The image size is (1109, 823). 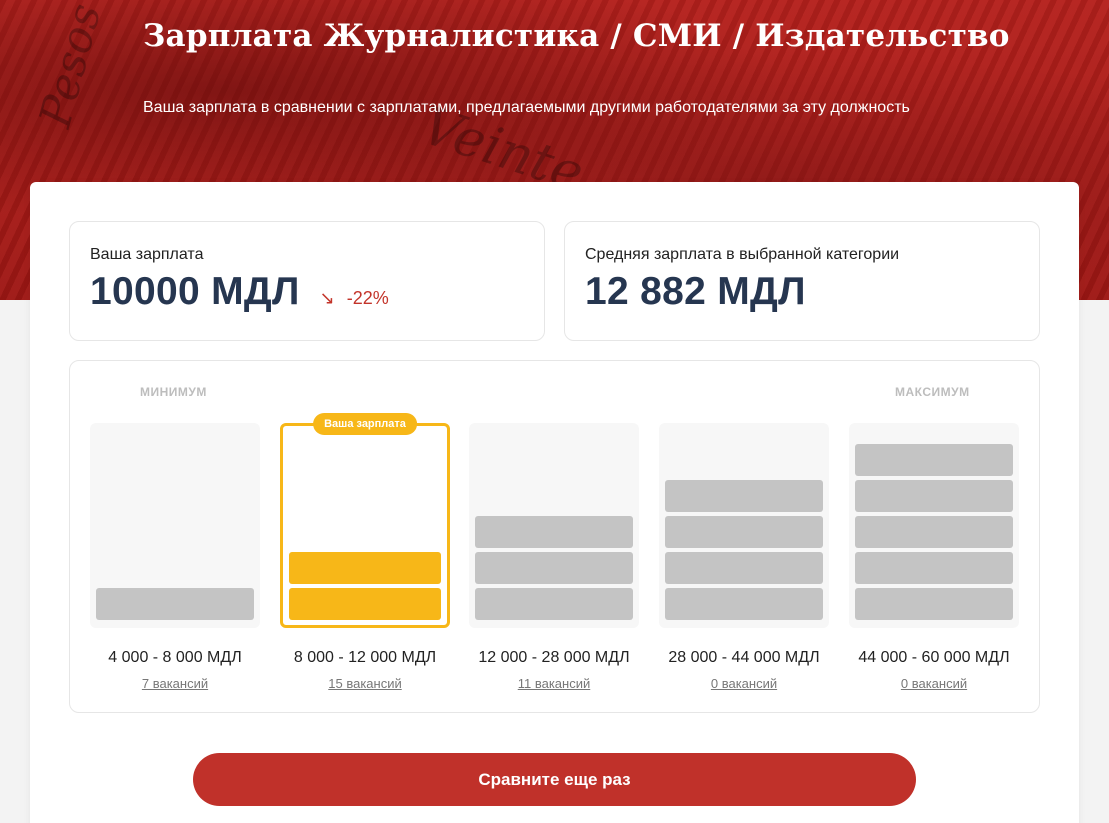 What do you see at coordinates (365, 424) in the screenshot?
I see `your-salary-badge: Ваша зарплата` at bounding box center [365, 424].